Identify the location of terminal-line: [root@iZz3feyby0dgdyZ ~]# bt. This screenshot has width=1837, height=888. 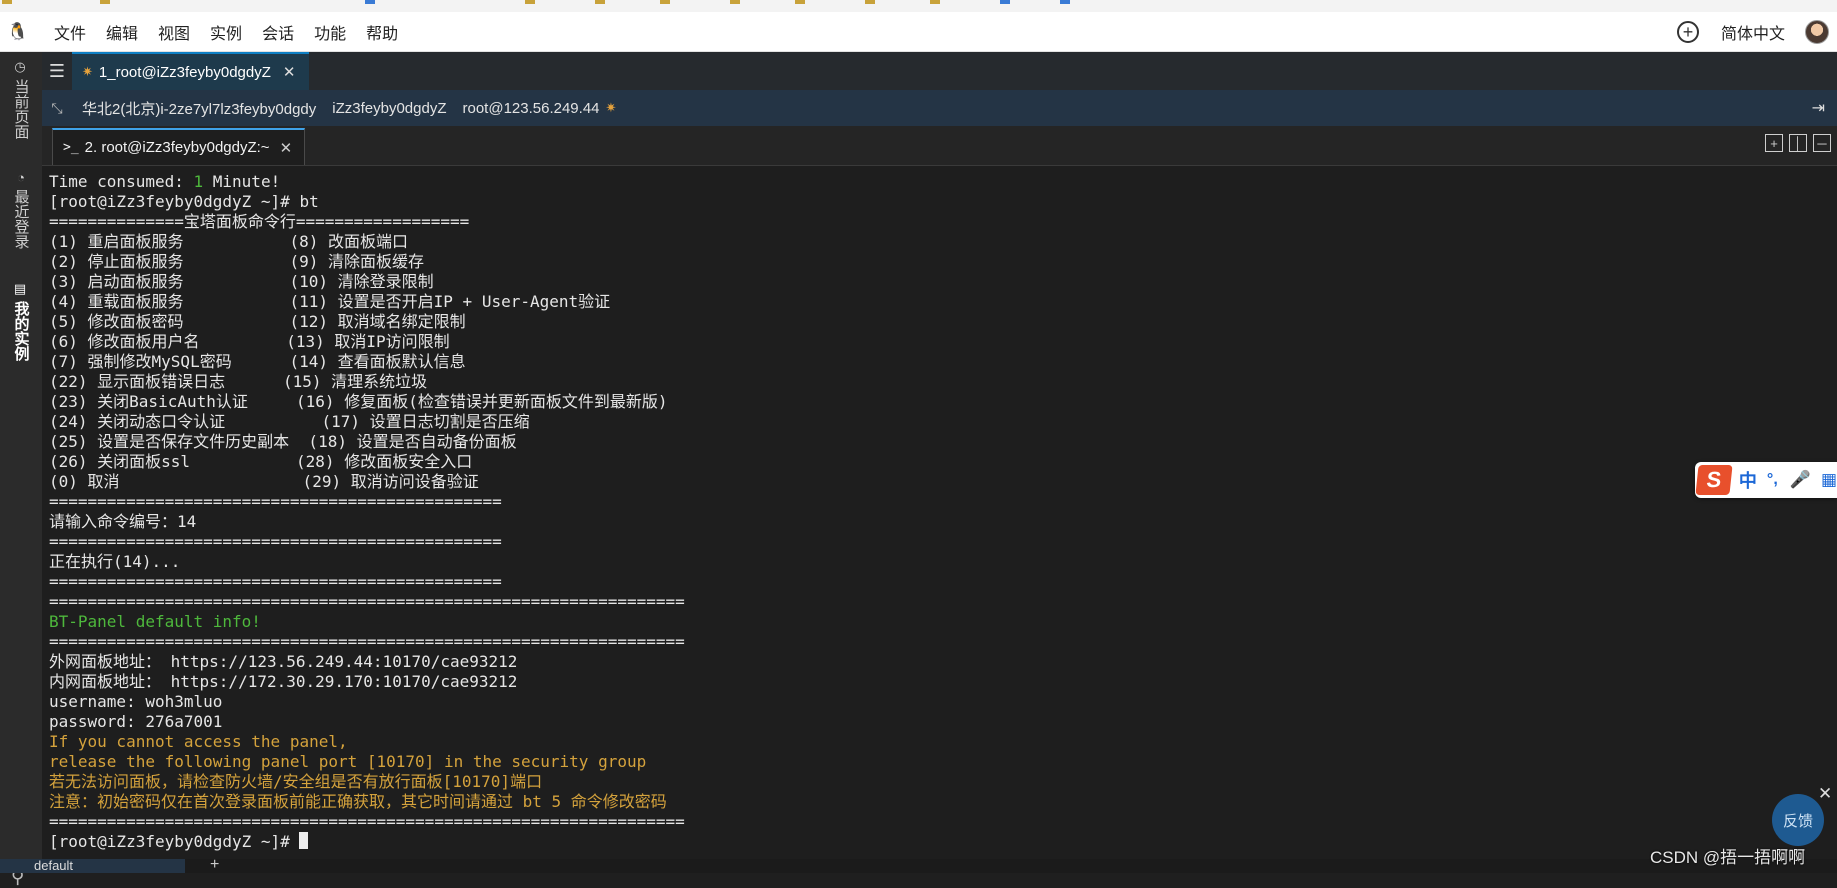
(367, 202).